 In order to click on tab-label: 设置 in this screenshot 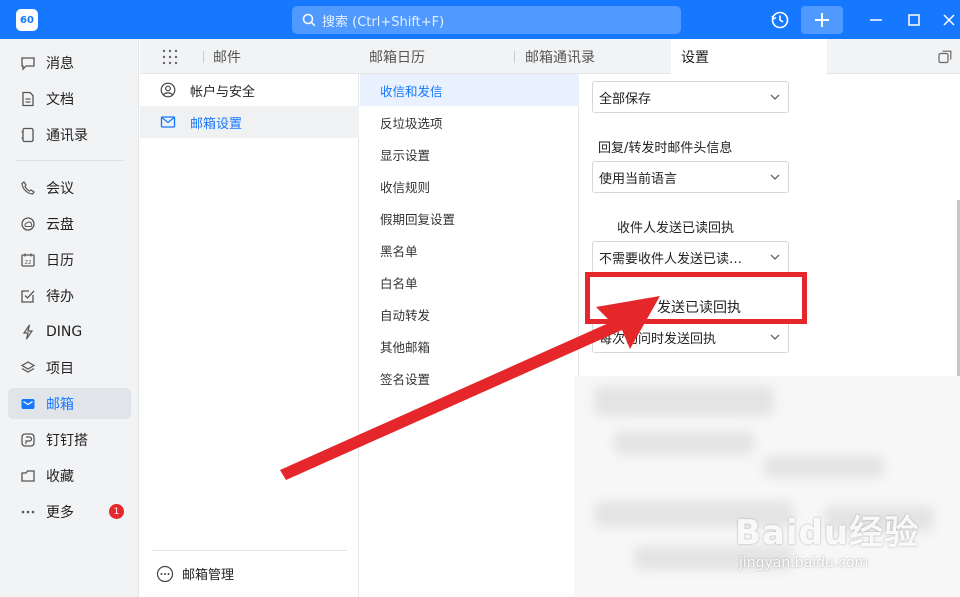, I will do `click(695, 57)`.